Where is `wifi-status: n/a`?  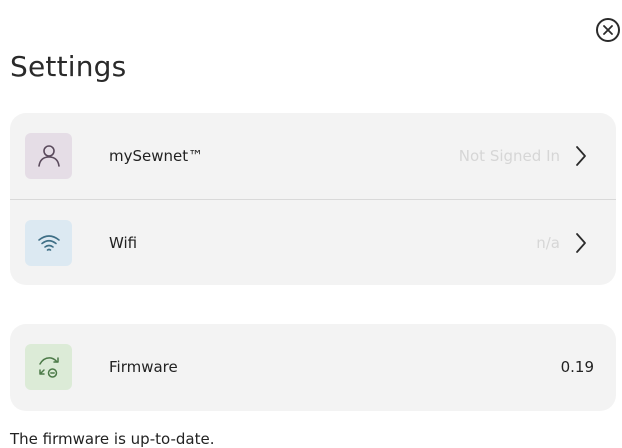 wifi-status: n/a is located at coordinates (548, 243).